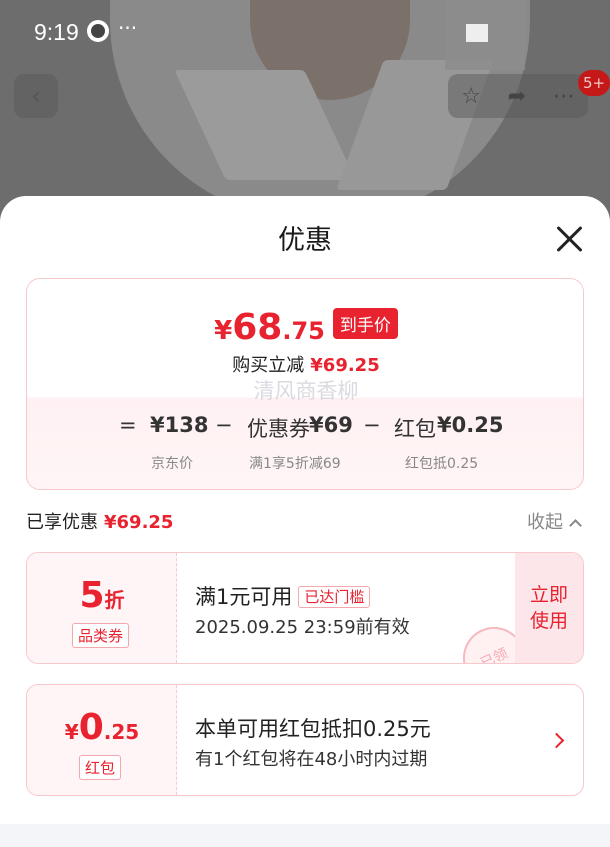 The width and height of the screenshot is (610, 847). Describe the element at coordinates (331, 425) in the screenshot. I see `coupon-amount: ¥69` at that location.